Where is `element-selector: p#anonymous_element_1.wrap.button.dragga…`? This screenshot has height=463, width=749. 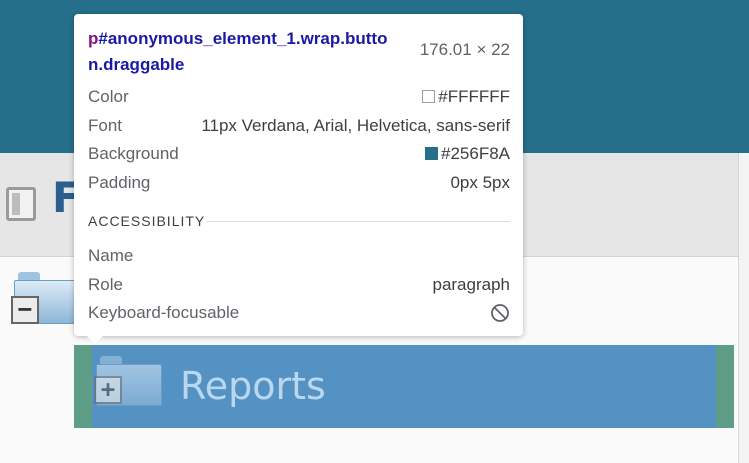
element-selector: p#anonymous_element_1.wrap.button.dragga… is located at coordinates (238, 51).